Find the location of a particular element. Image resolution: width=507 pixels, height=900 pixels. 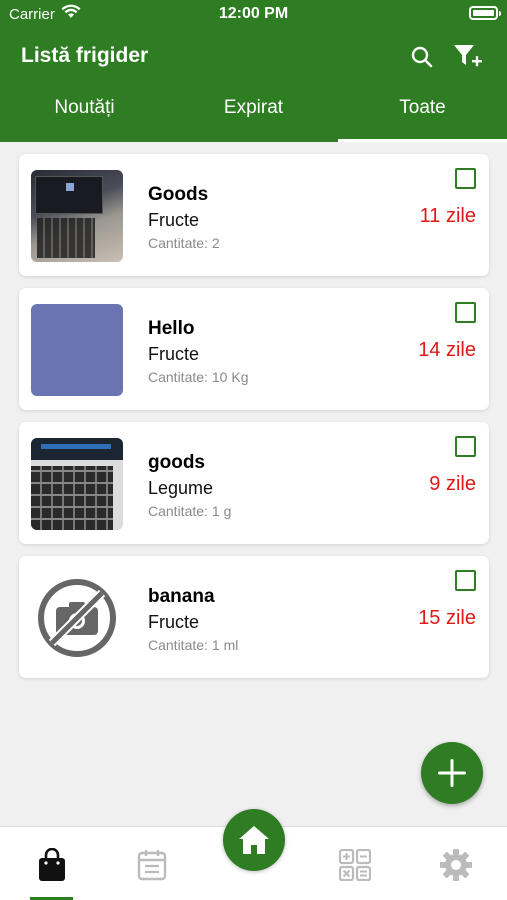

shopping-bag-icon is located at coordinates (52, 864).